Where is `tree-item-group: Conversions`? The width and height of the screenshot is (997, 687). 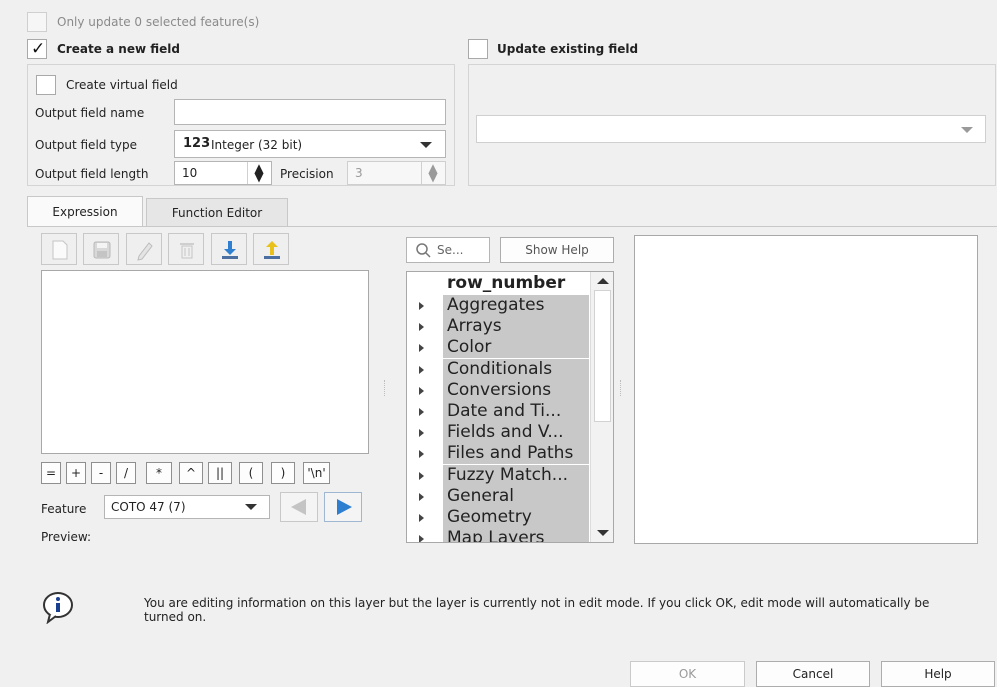 tree-item-group: Conversions is located at coordinates (498, 390).